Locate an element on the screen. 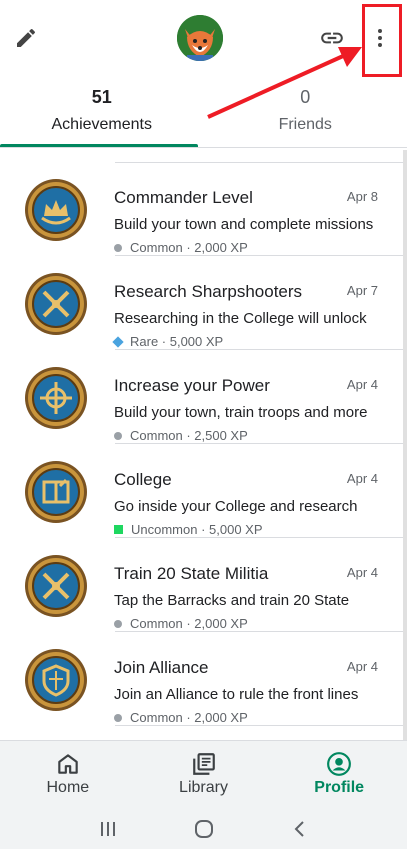 The image size is (407, 849). achievement-description: Build your town, train troops and more is located at coordinates (241, 412).